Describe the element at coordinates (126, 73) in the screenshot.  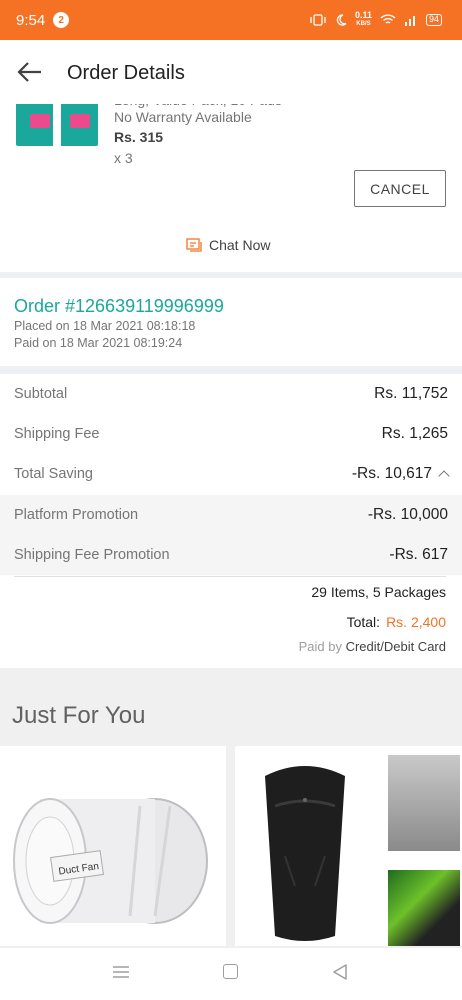
I see `page-title: Order Details` at that location.